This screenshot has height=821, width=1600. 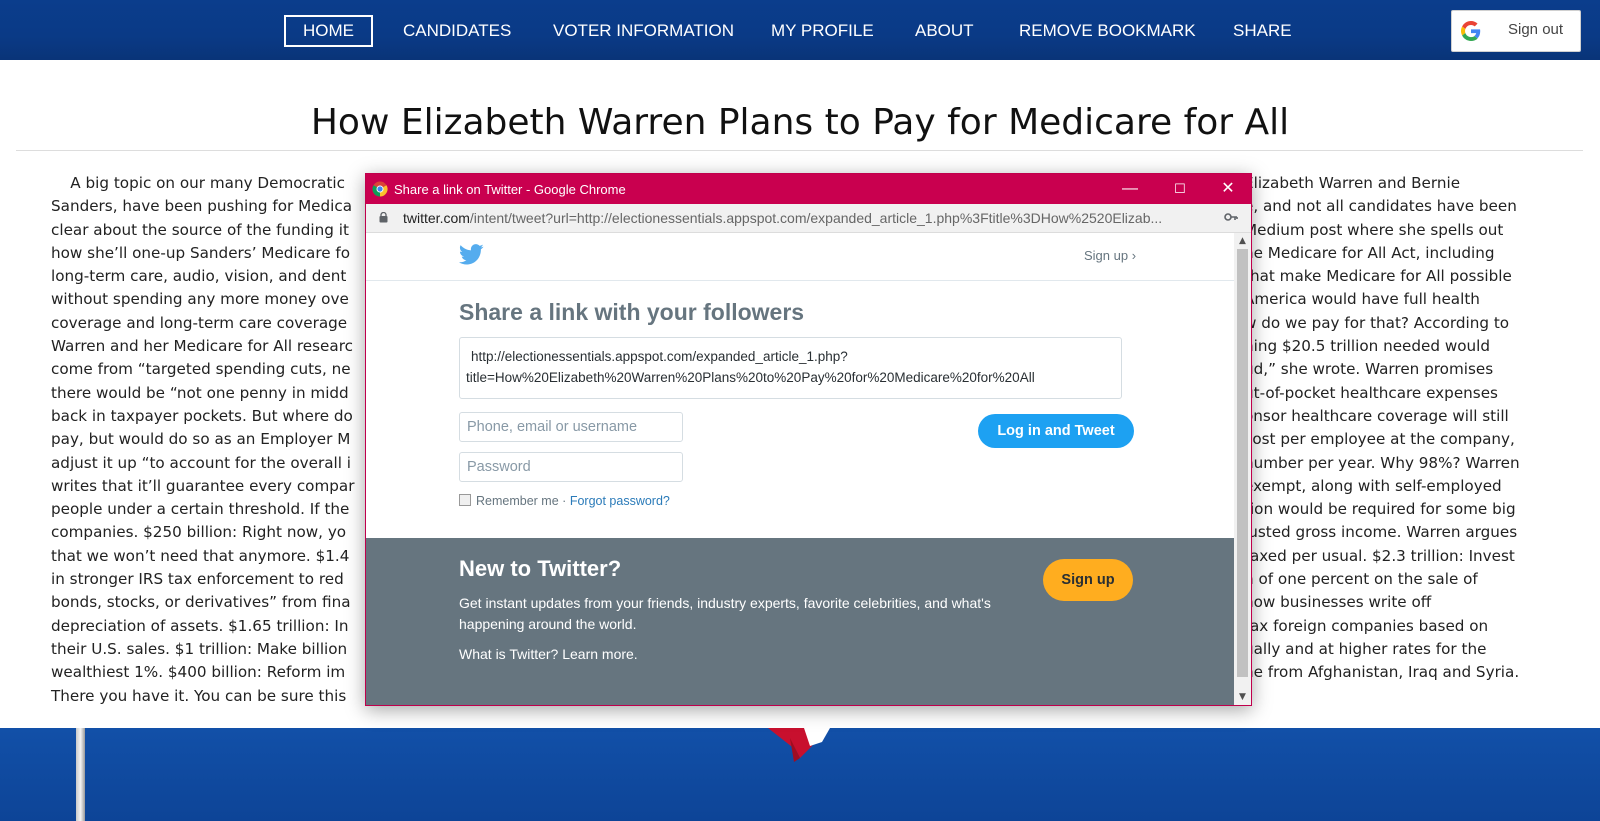 What do you see at coordinates (1088, 580) in the screenshot?
I see `sign-up-button: Sign up` at bounding box center [1088, 580].